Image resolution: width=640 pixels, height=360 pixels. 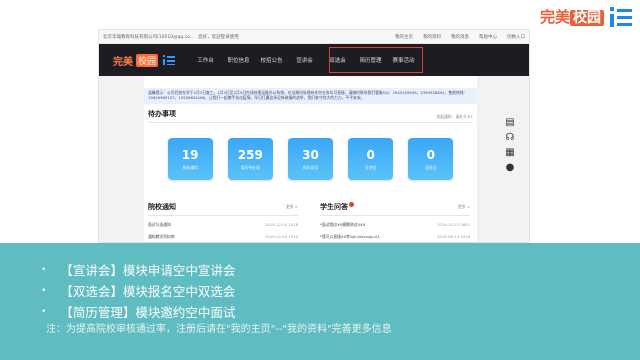 I want to click on main-nav: 完美 校园 工作台 职位信息 校招公告 宣讲会 双选会 简历管理 赛事活动, so click(x=314, y=60).